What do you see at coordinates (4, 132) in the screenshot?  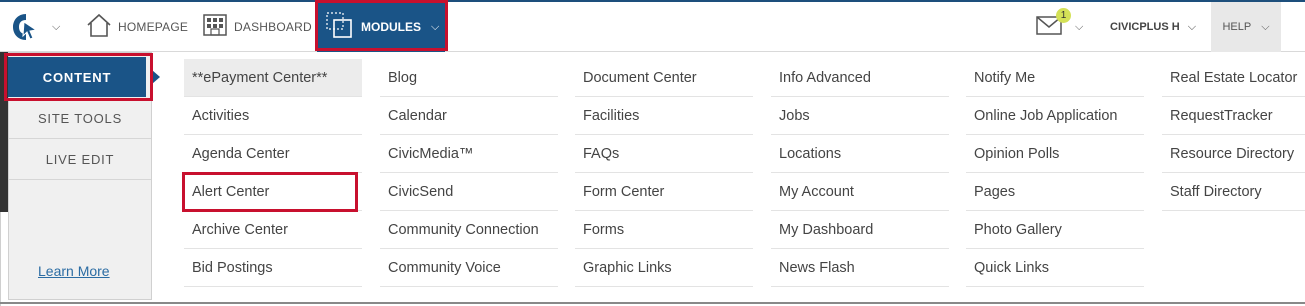 I see `page-edge-stripe` at bounding box center [4, 132].